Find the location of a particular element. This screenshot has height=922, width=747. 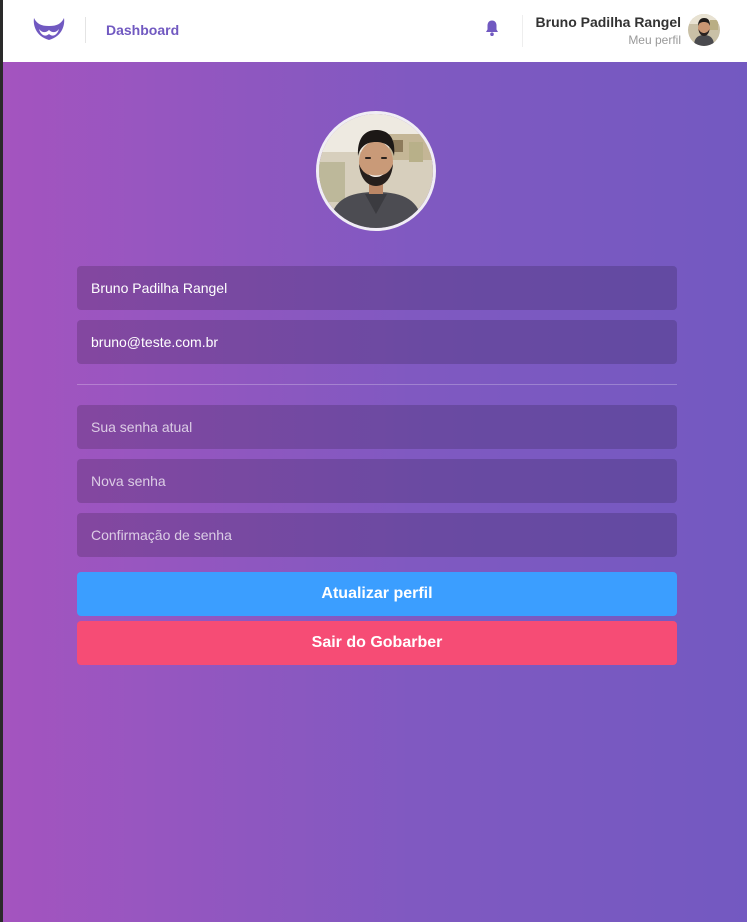

confirm-password-input is located at coordinates (377, 535).